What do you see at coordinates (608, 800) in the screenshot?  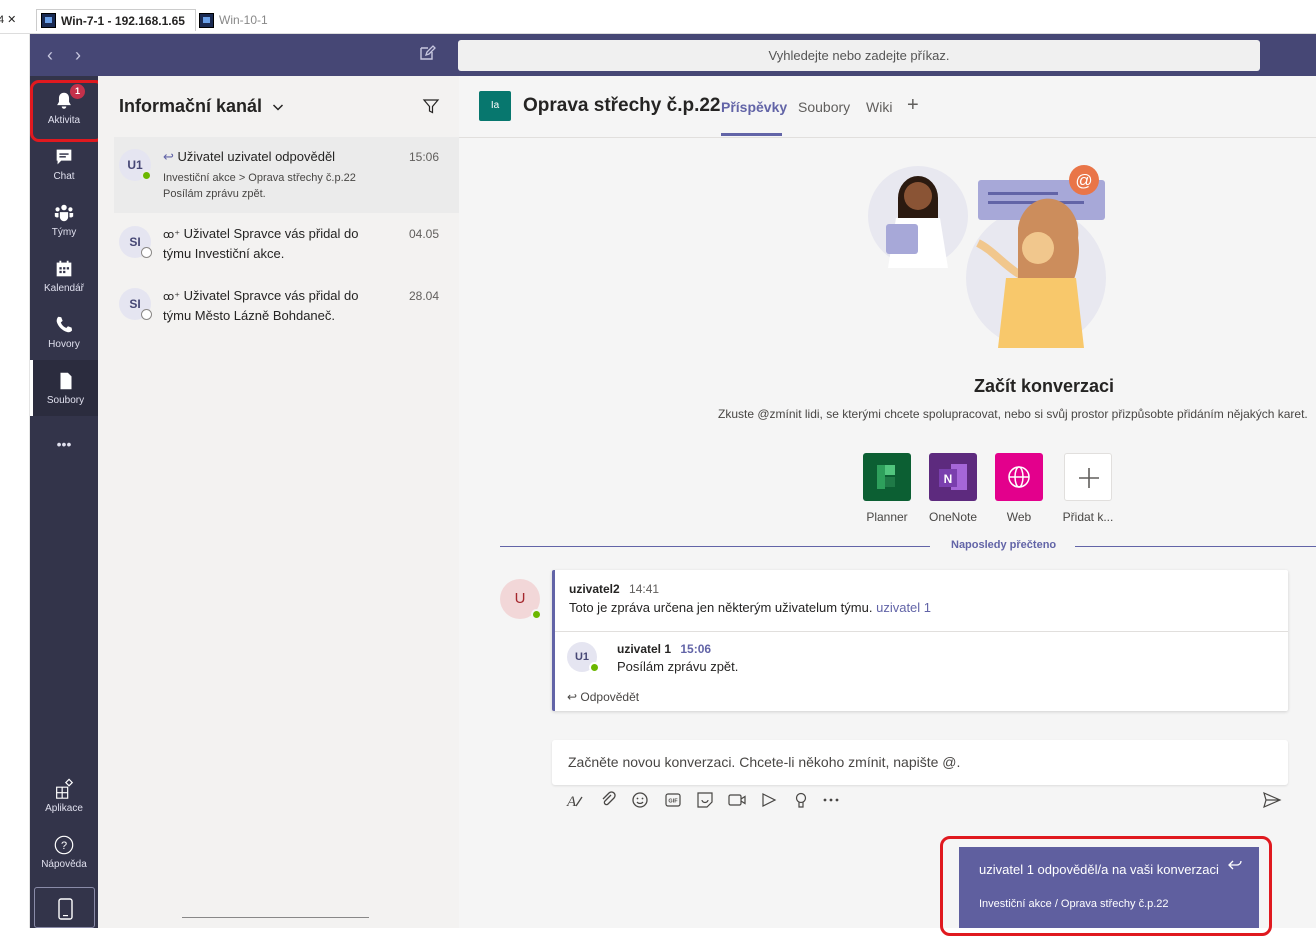 I see `attach-icon` at bounding box center [608, 800].